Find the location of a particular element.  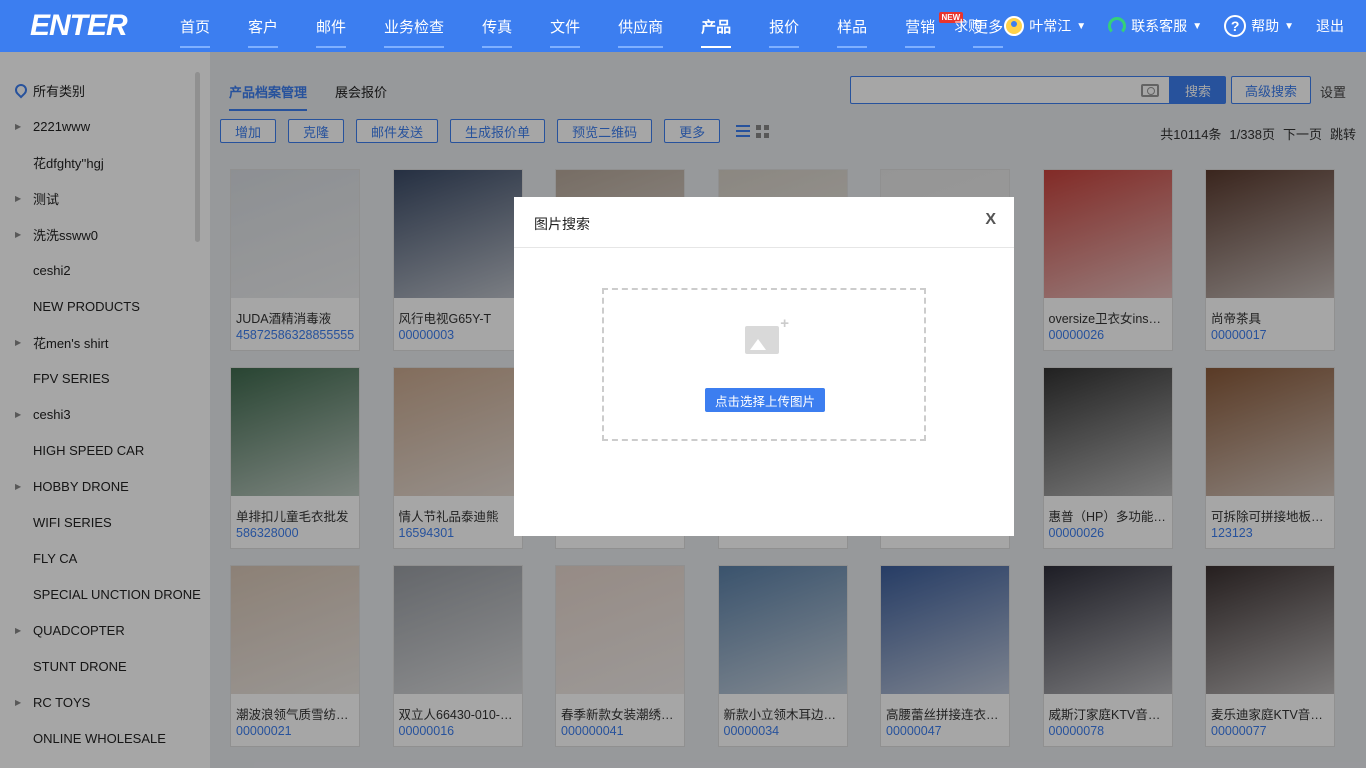

nav-item: 报价 is located at coordinates (784, 26).